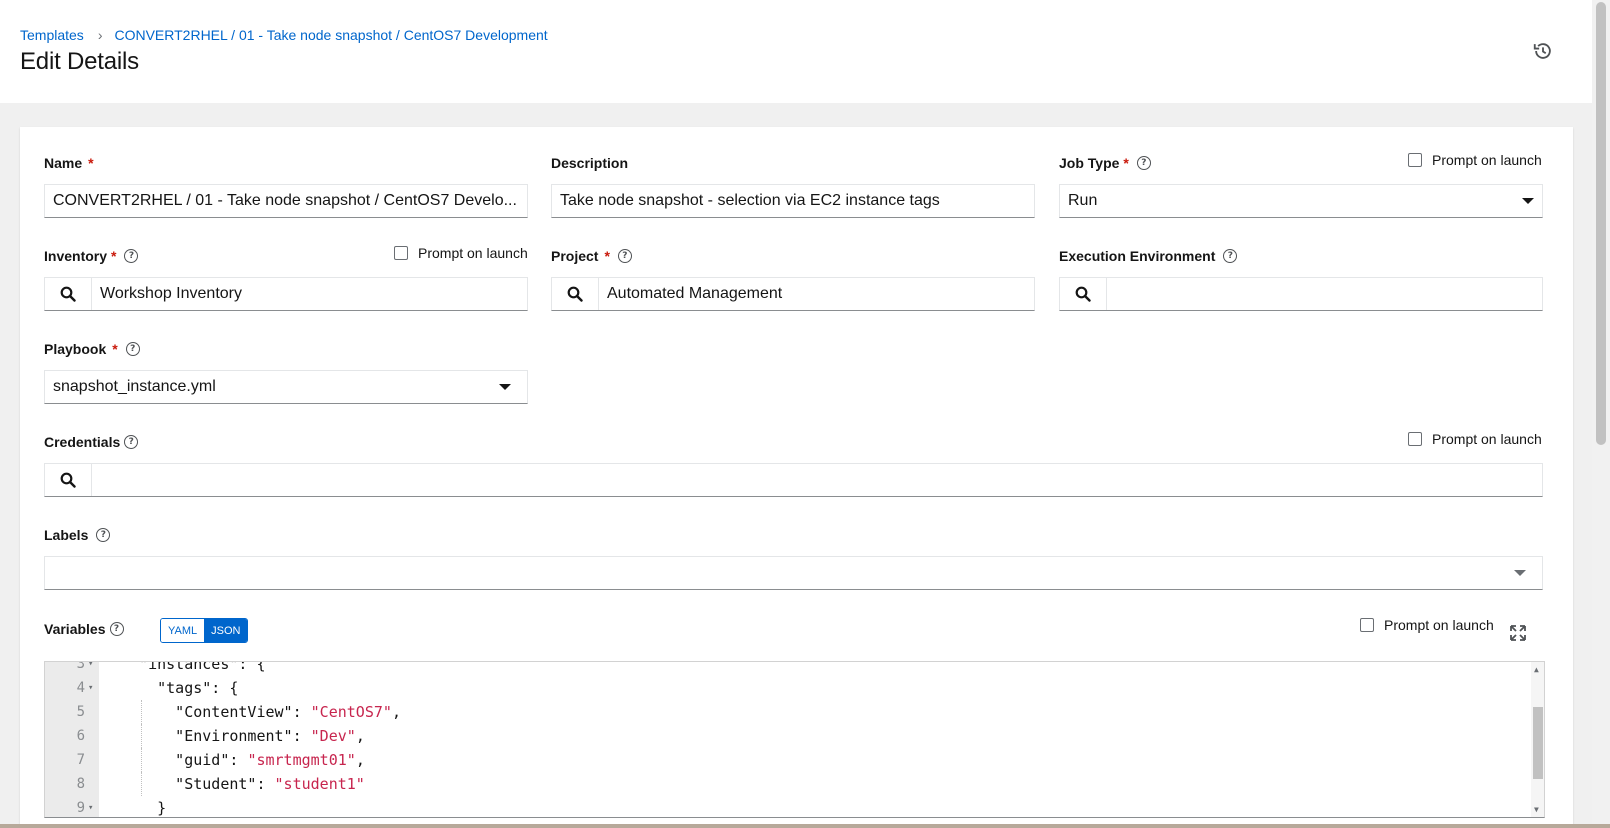 The height and width of the screenshot is (828, 1610). Describe the element at coordinates (351, 712) in the screenshot. I see `code-string: "CentOS7"` at that location.